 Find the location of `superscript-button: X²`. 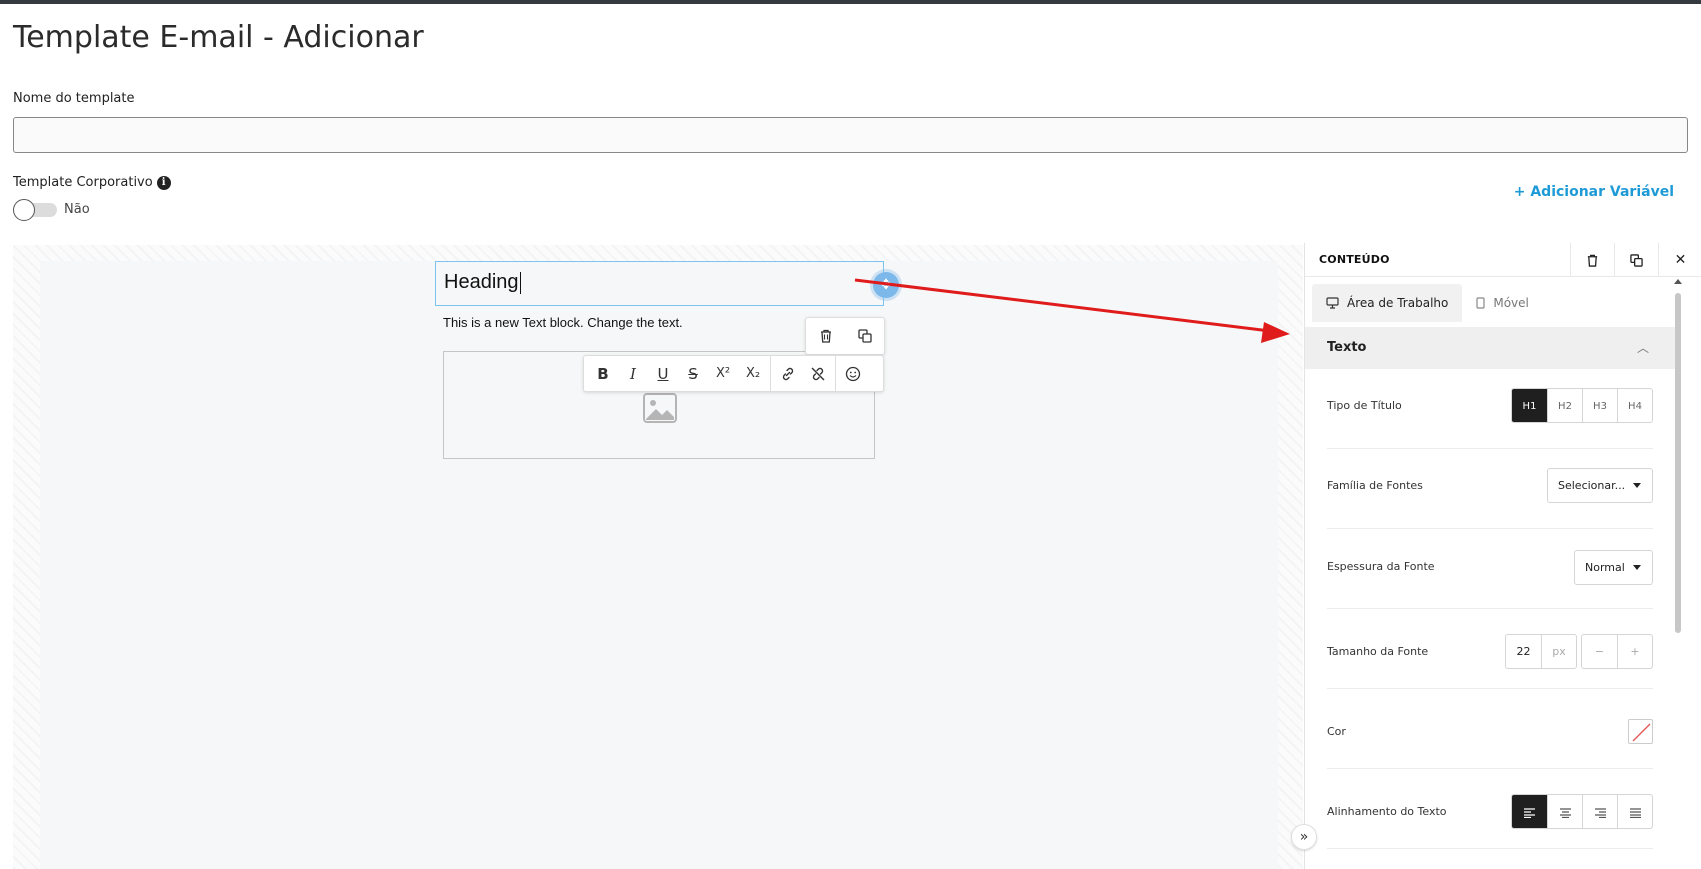

superscript-button: X² is located at coordinates (723, 374).